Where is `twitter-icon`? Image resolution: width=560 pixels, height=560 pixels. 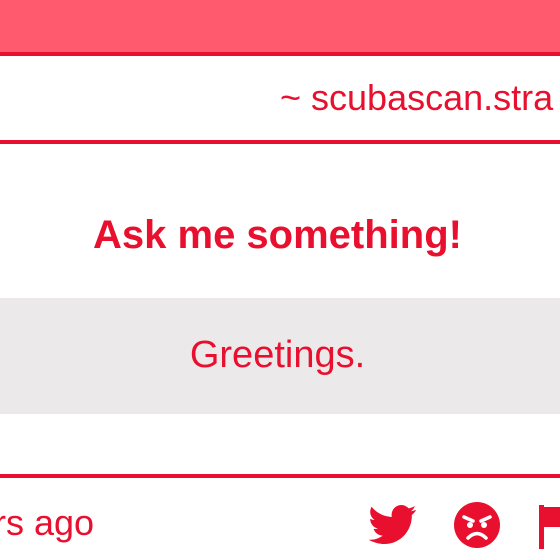 twitter-icon is located at coordinates (393, 524).